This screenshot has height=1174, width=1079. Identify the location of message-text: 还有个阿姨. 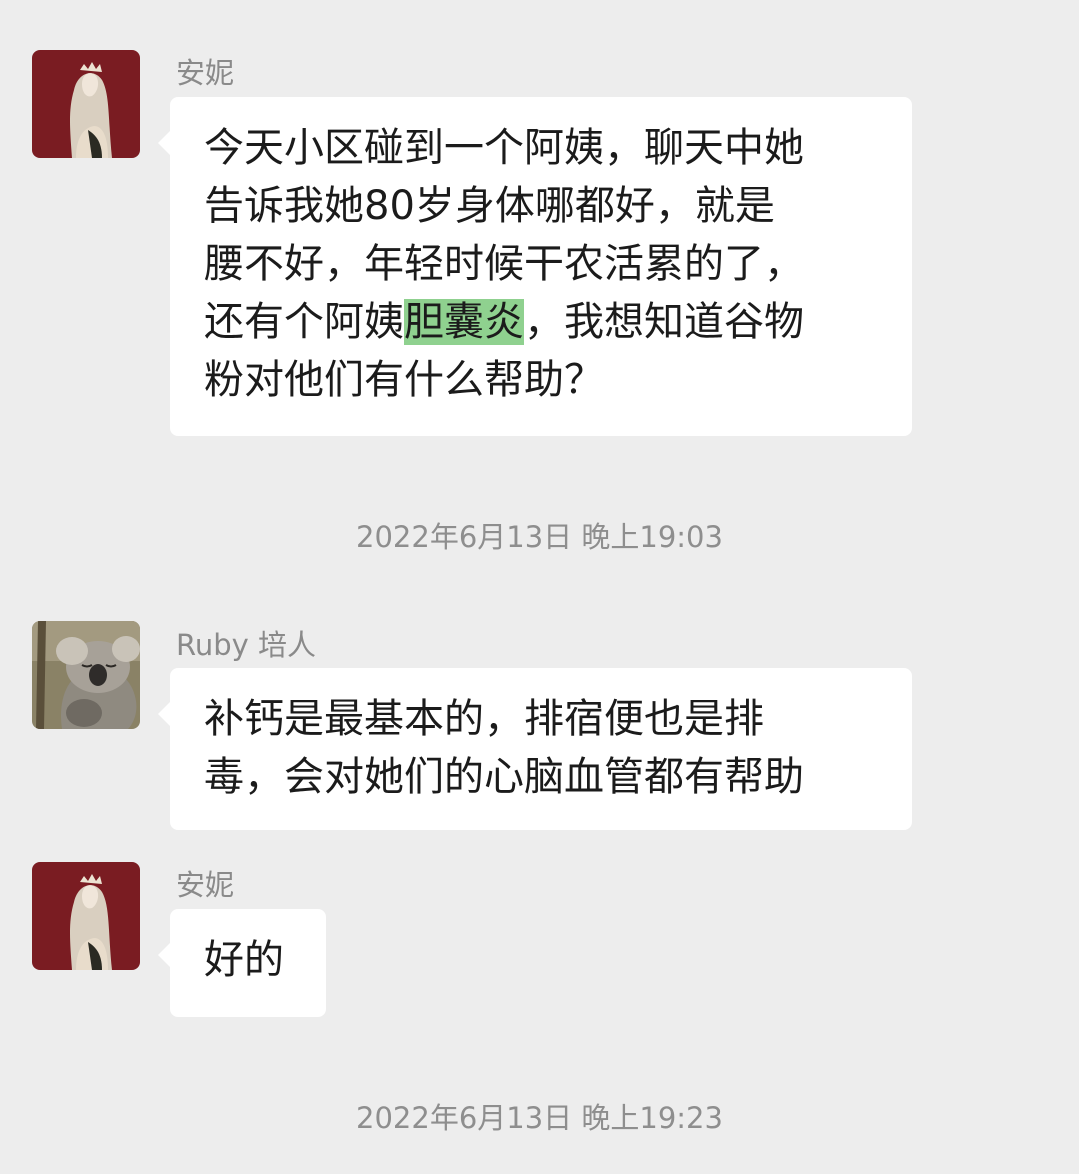
(304, 322).